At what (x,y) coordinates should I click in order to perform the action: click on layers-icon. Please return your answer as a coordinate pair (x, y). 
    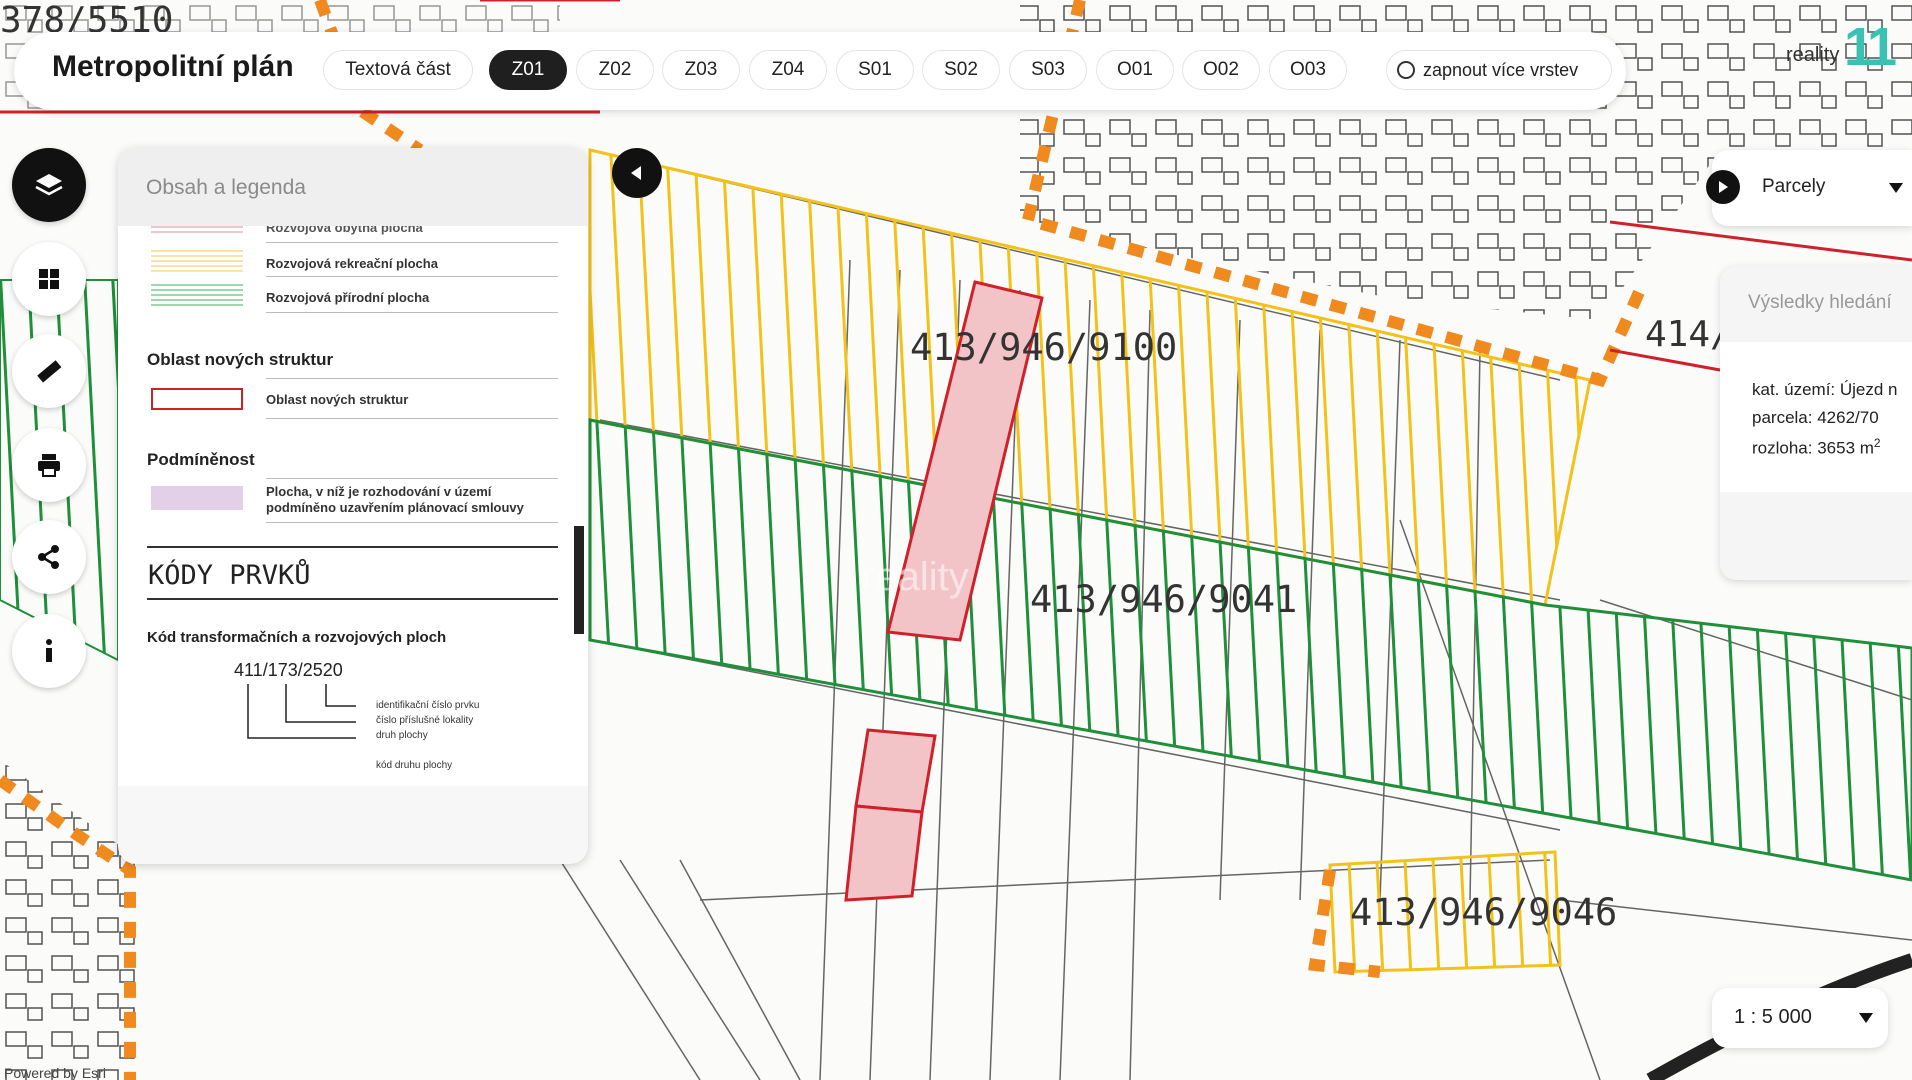
    Looking at the image, I should click on (49, 185).